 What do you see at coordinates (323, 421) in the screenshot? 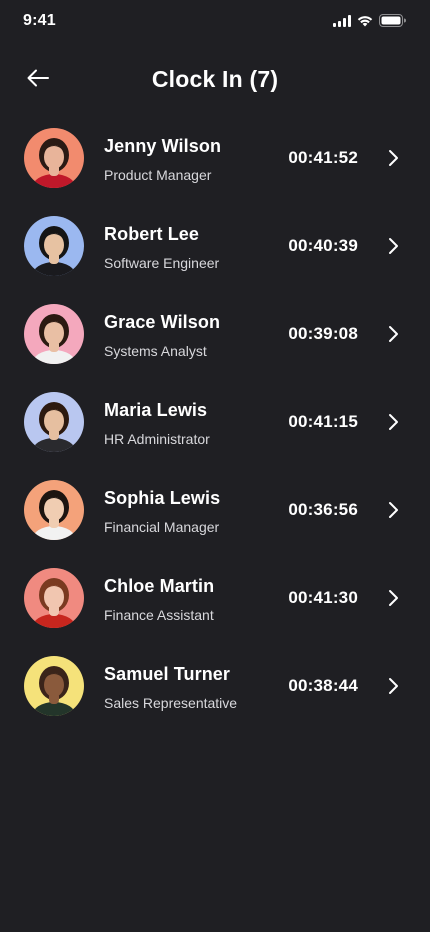
I see `clock-in-duration: 00:41:15` at bounding box center [323, 421].